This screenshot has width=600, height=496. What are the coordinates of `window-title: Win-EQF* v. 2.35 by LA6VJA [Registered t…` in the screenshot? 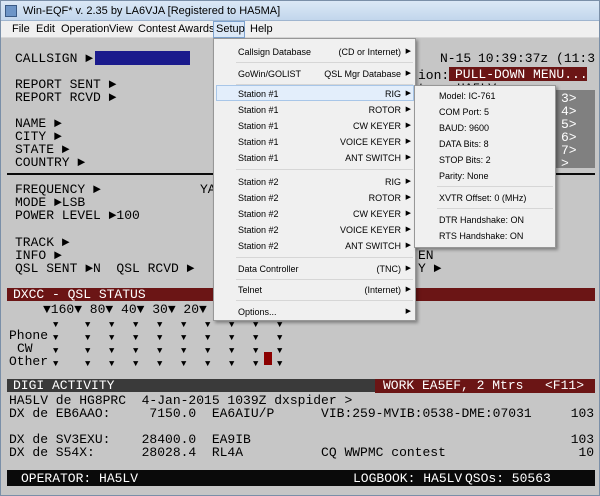 It's located at (152, 11).